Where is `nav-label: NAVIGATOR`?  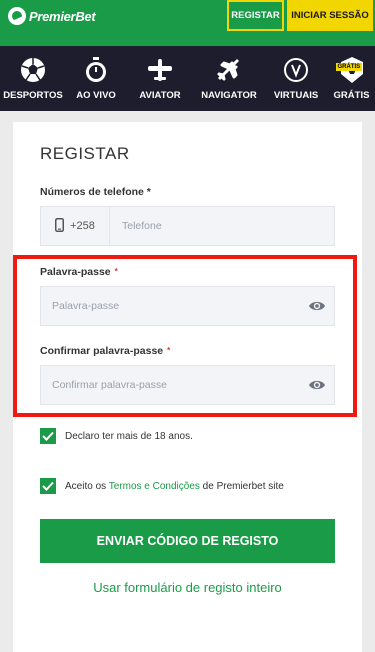 nav-label: NAVIGATOR is located at coordinates (229, 95).